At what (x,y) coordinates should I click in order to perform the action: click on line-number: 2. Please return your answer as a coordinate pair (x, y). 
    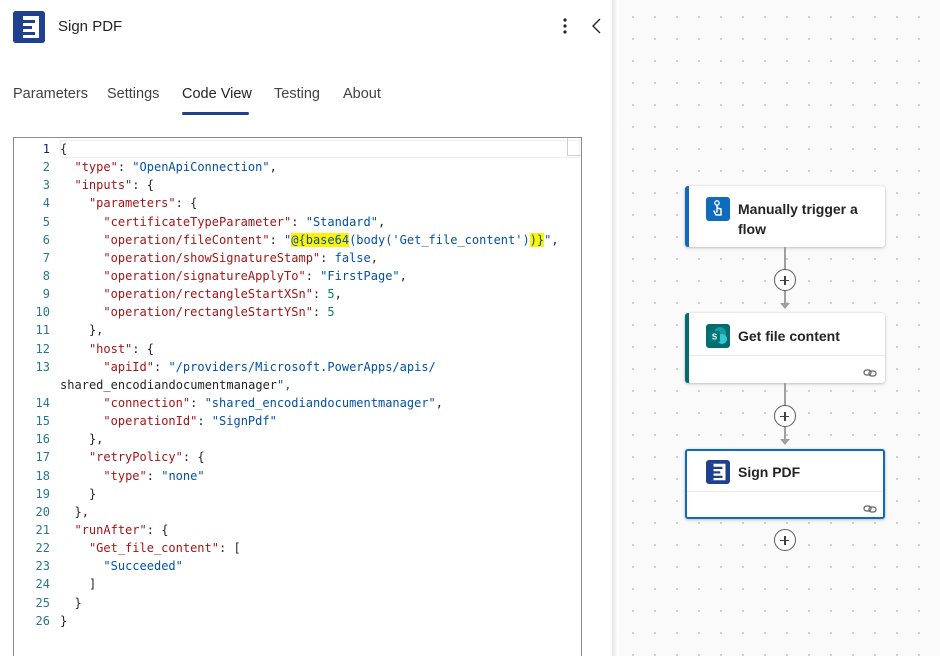
    Looking at the image, I should click on (46, 167).